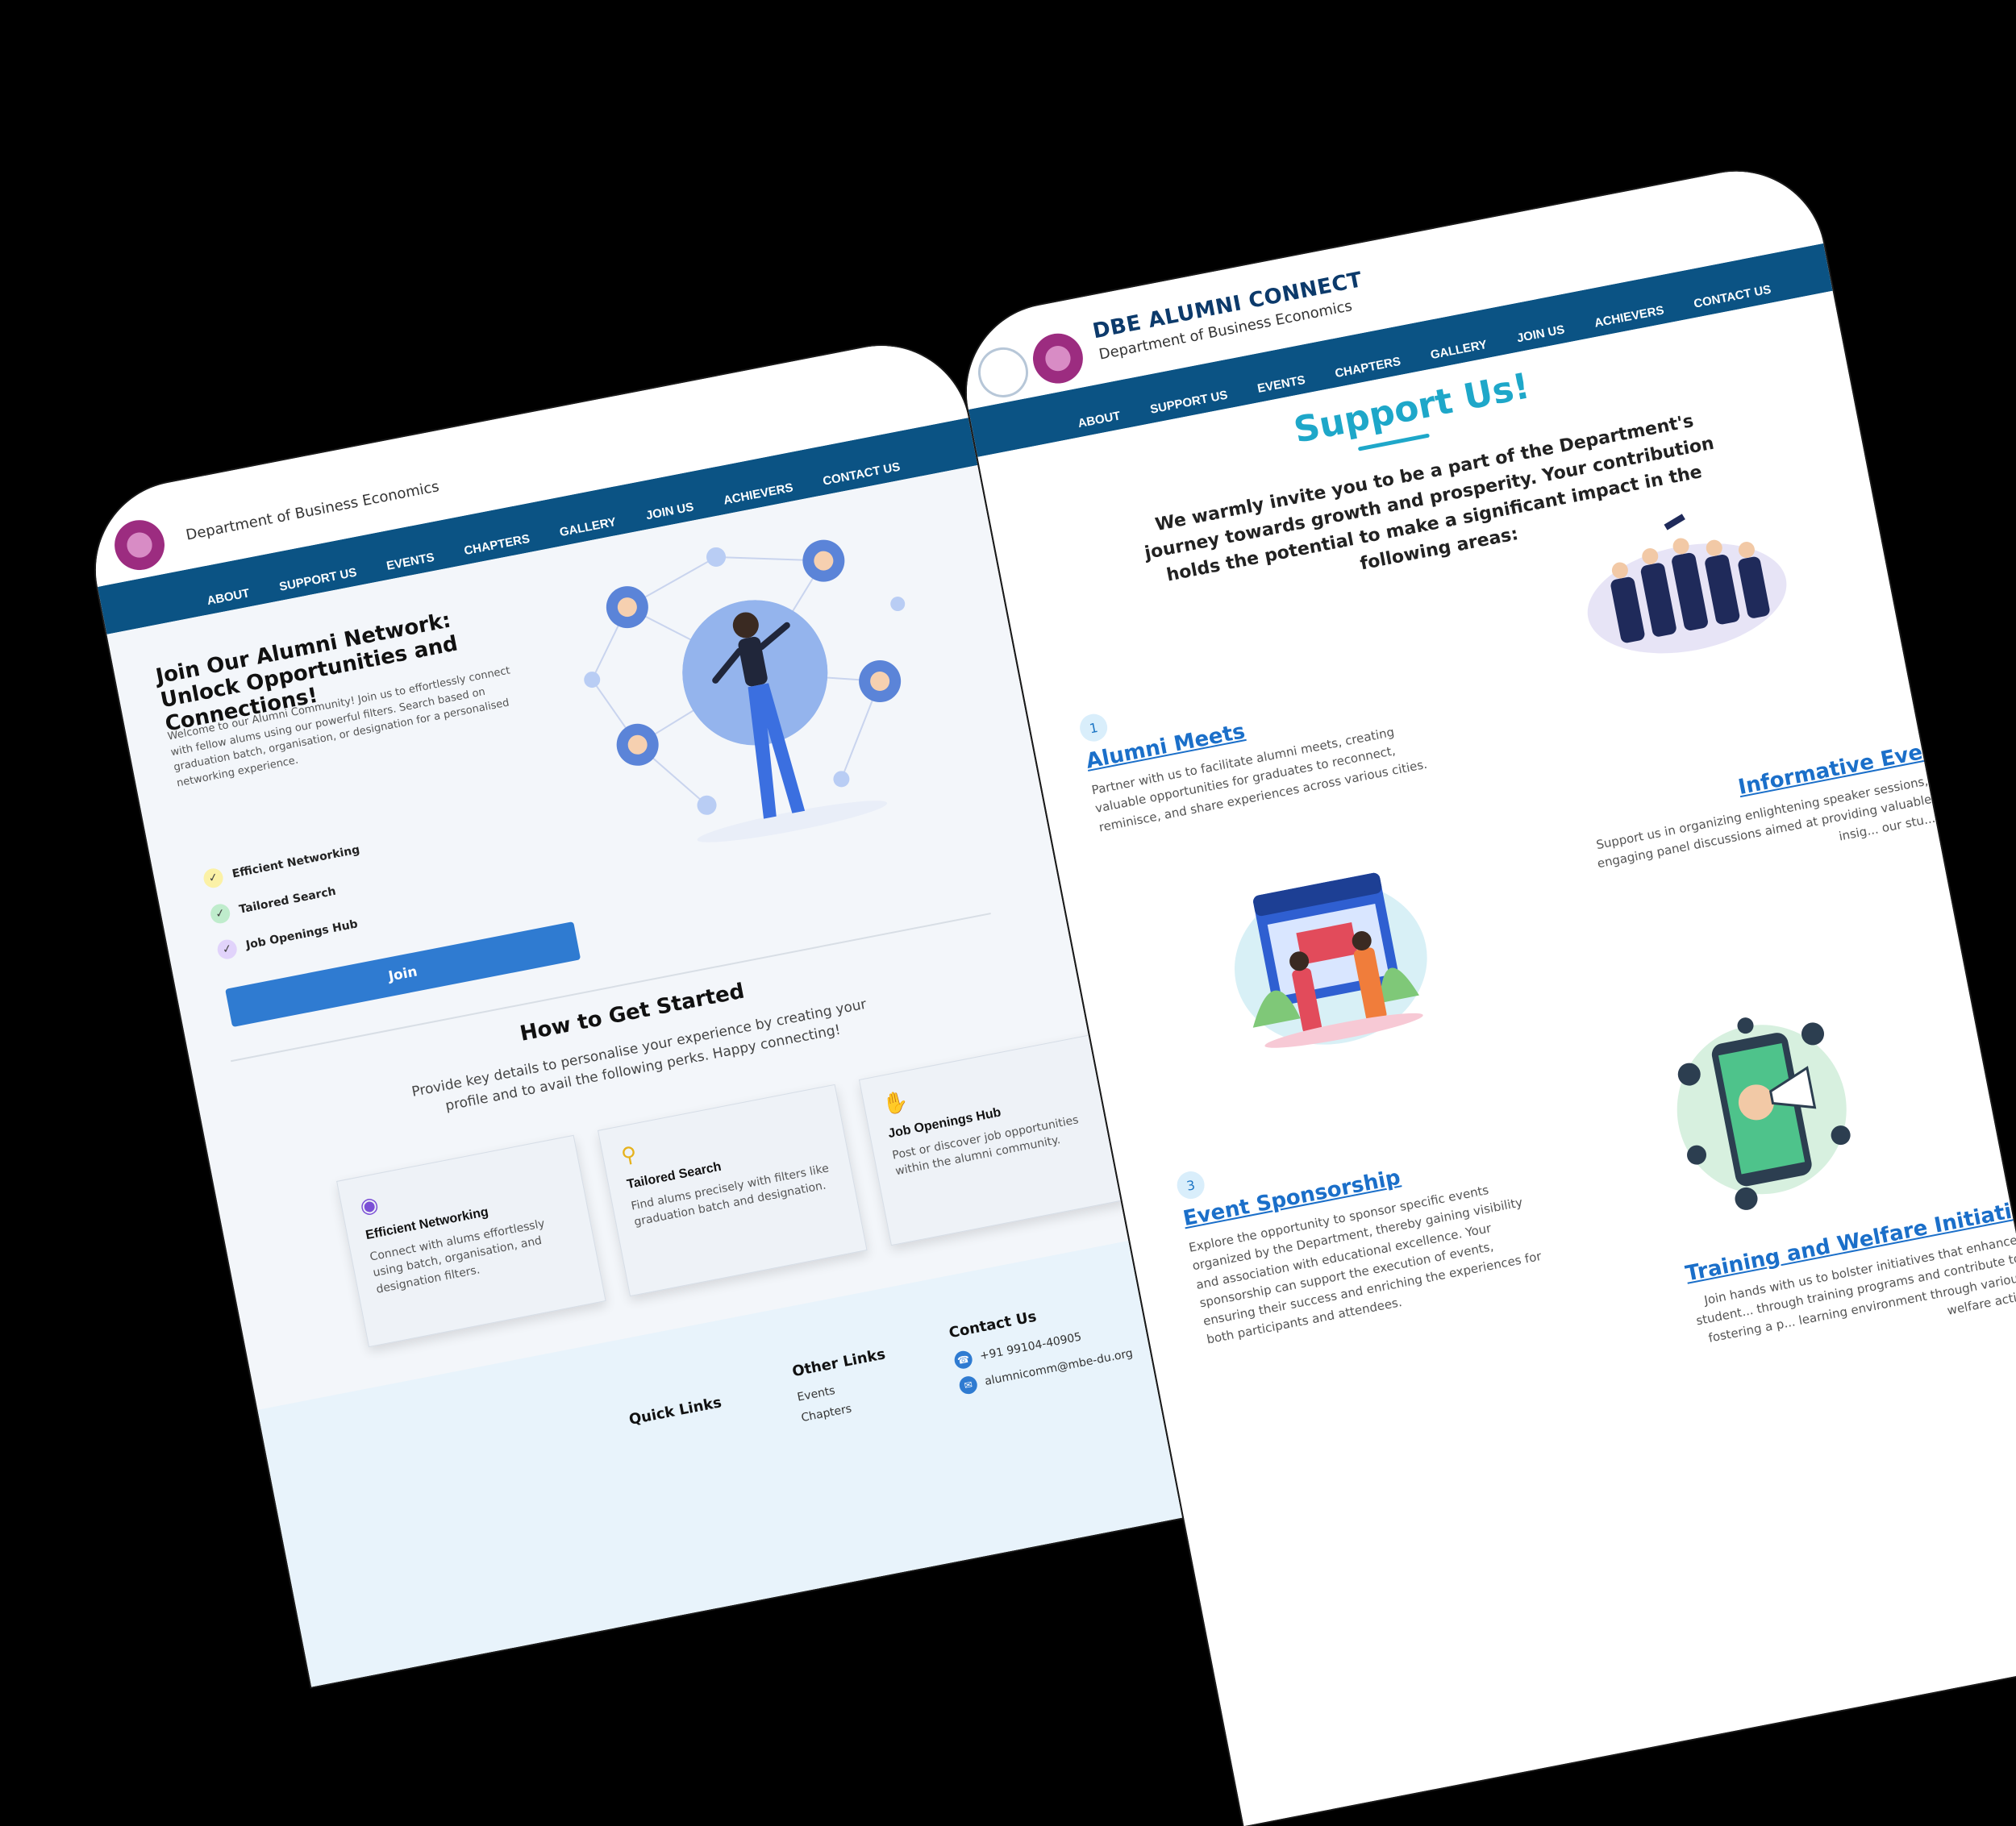 The height and width of the screenshot is (1826, 2016). I want to click on phone-icon: ☎, so click(963, 1360).